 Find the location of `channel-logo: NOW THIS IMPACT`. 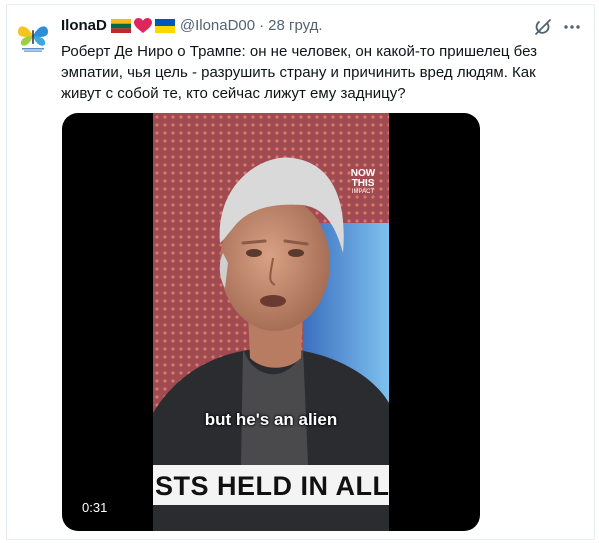

channel-logo: NOW THIS IMPACT is located at coordinates (363, 183).